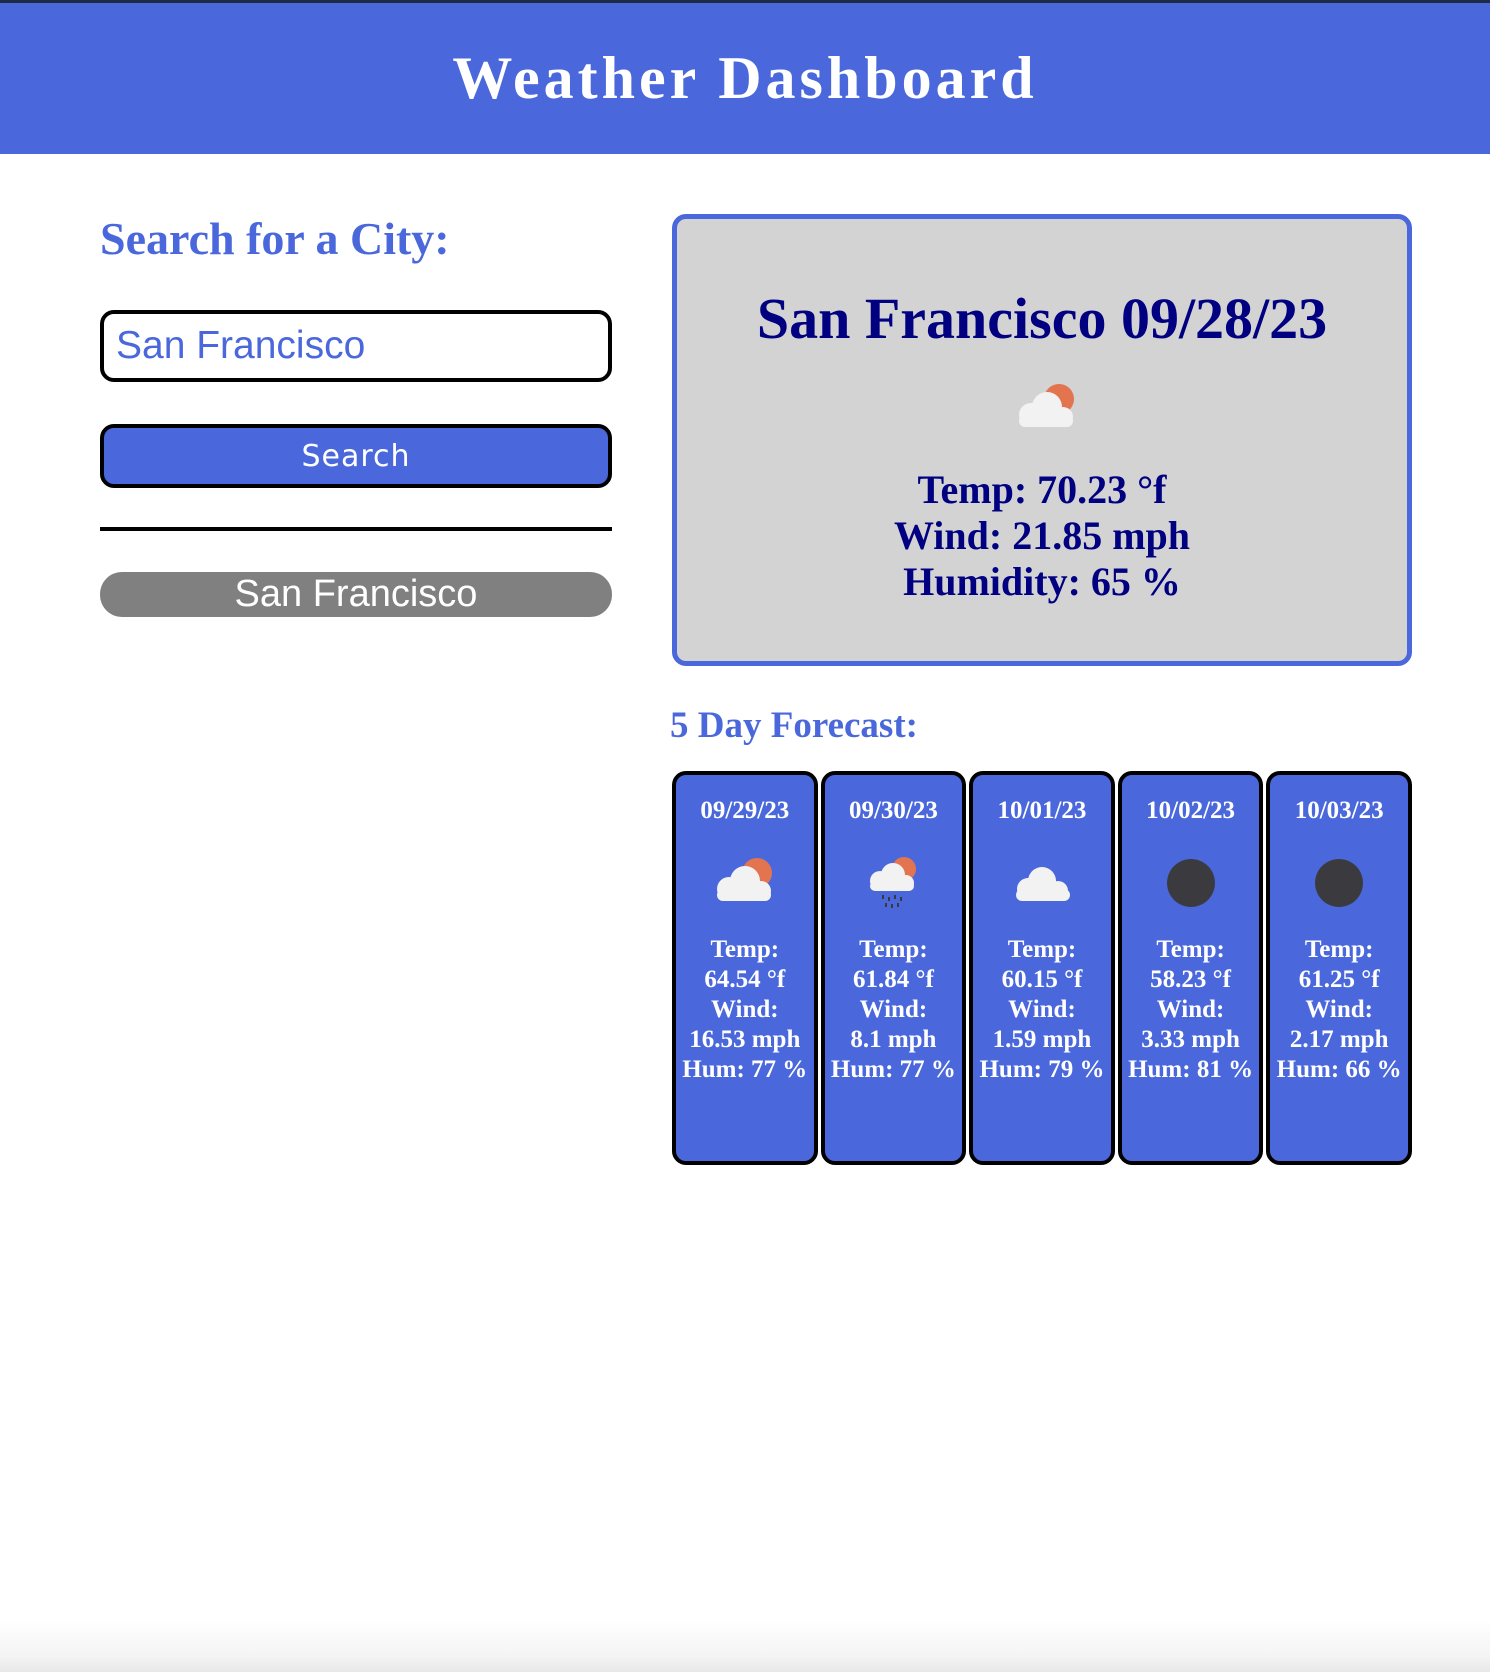  I want to click on forecast-temp: 60.15 °f, so click(1042, 979).